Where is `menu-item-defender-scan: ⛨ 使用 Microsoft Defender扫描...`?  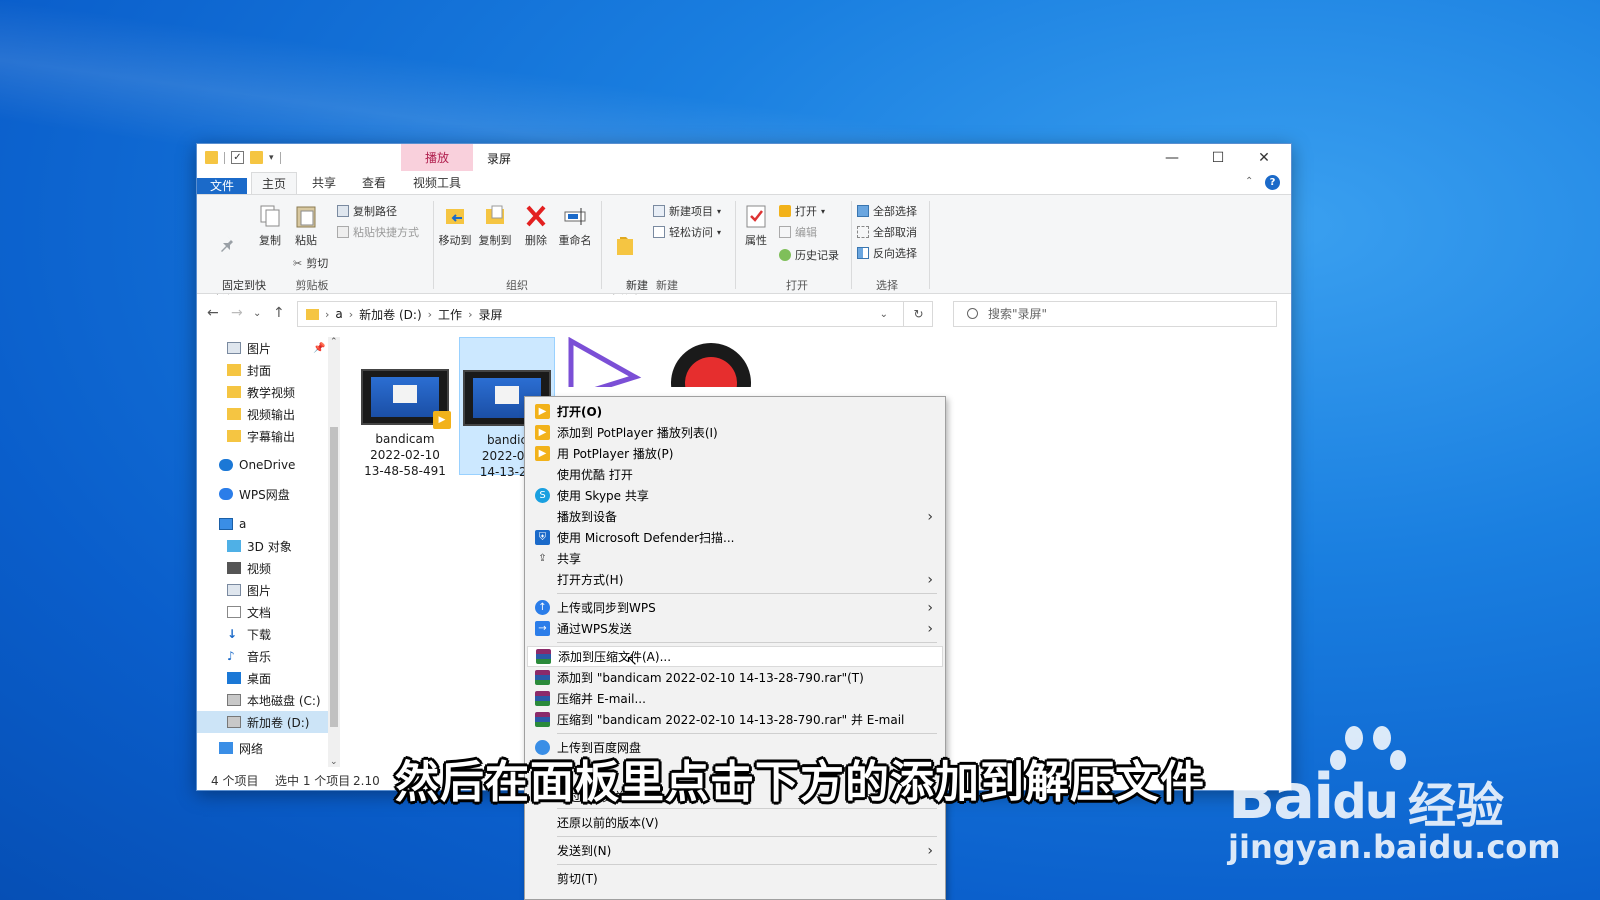
menu-item-defender-scan: ⛨ 使用 Microsoft Defender扫描... is located at coordinates (735, 537).